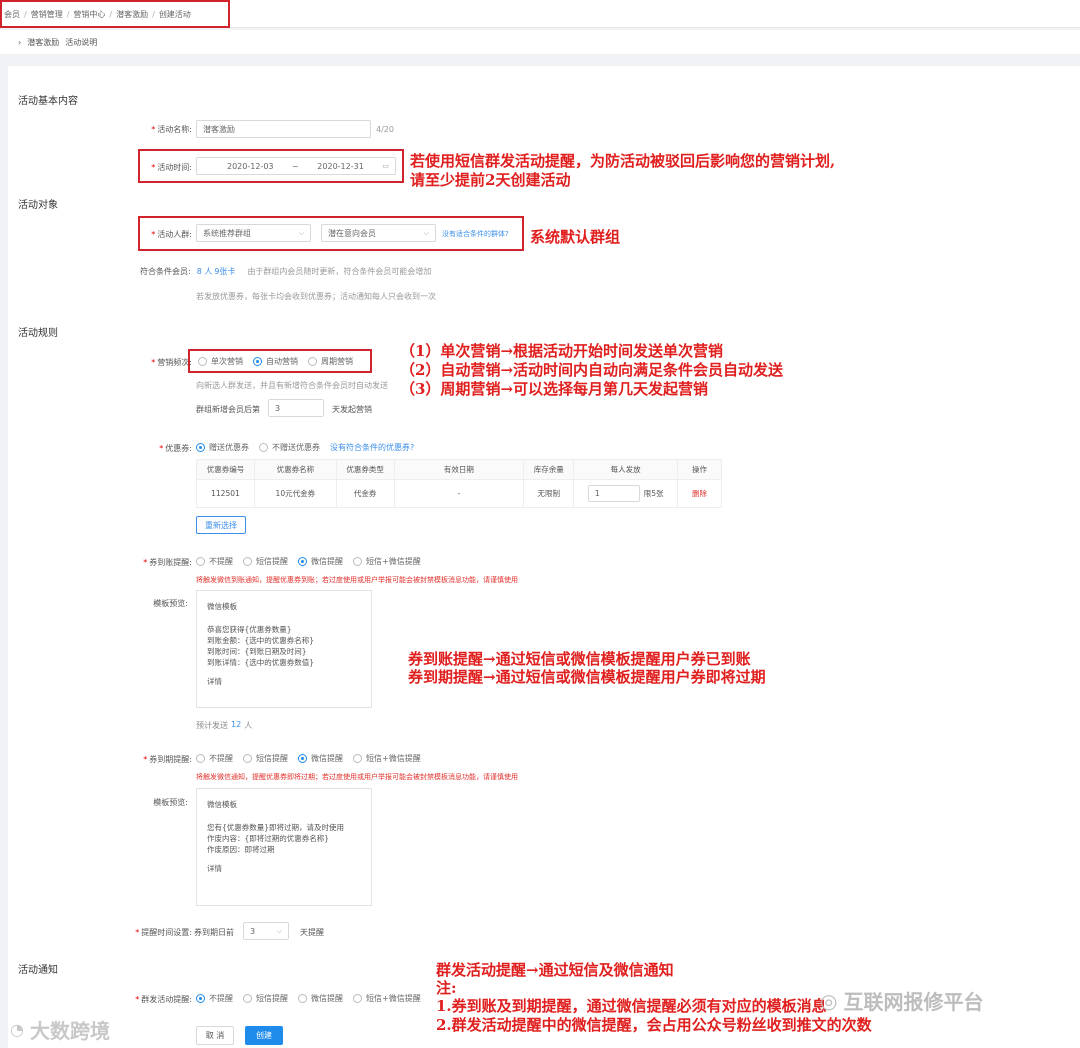  Describe the element at coordinates (171, 362) in the screenshot. I see `marketing-times-label: * 营销频次:` at that location.